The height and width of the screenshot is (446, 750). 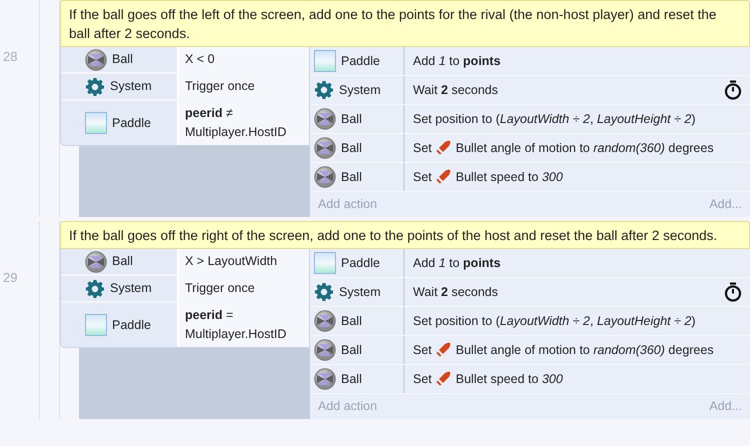 I want to click on line-number: 29, so click(x=10, y=278).